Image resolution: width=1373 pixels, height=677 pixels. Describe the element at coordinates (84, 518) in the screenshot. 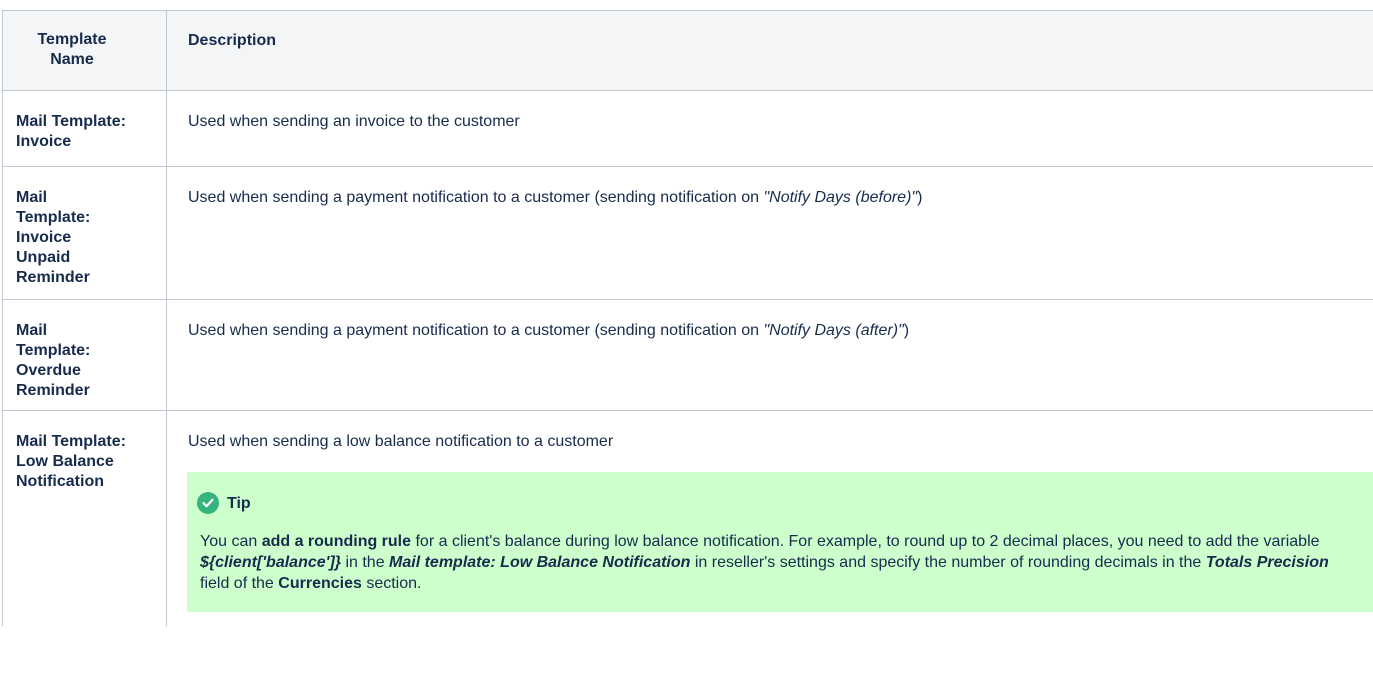

I see `template-name-cell: Mail Template: Low Balance Notification` at that location.